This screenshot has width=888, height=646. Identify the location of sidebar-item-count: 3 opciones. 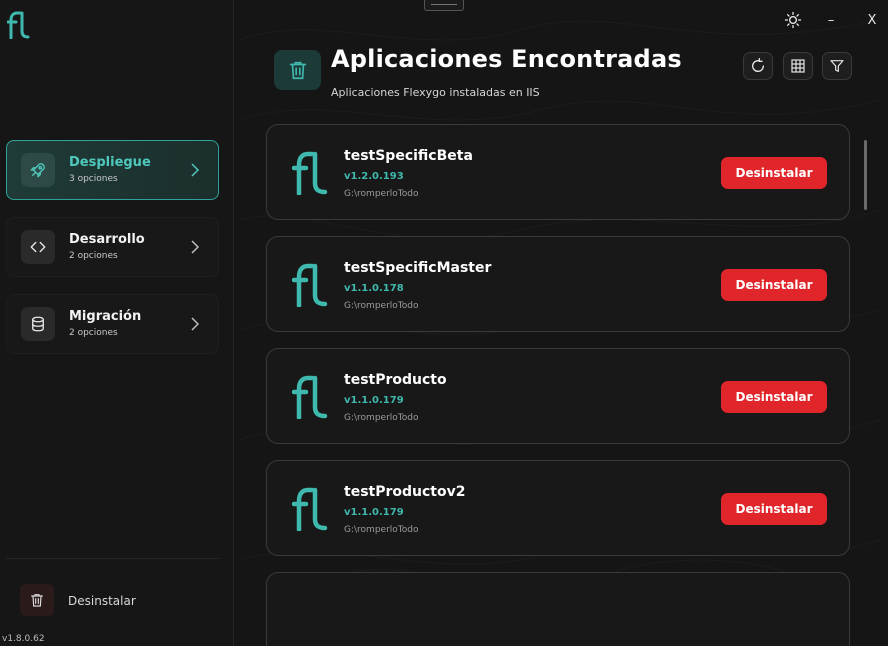
(93, 179).